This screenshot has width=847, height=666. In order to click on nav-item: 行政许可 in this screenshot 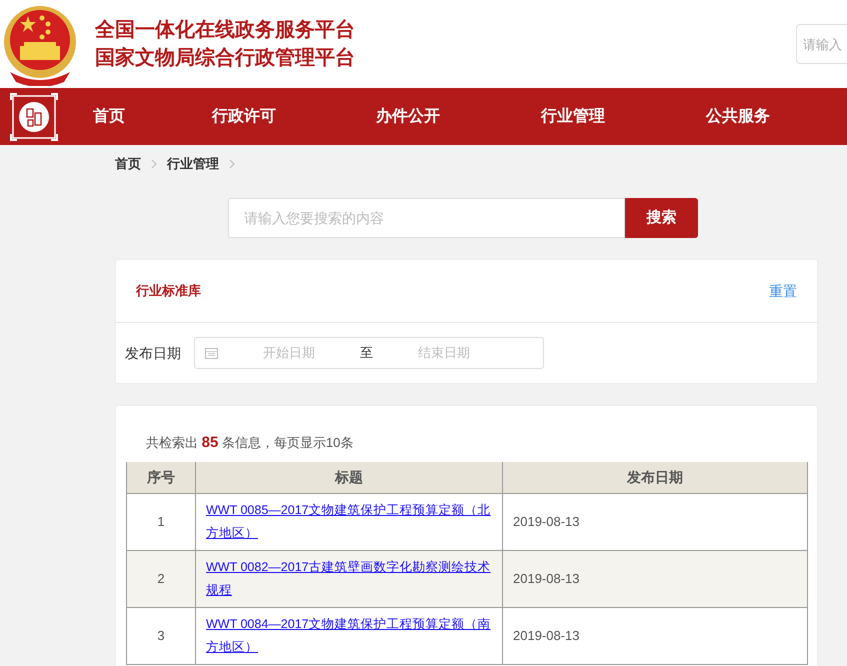, I will do `click(294, 116)`.